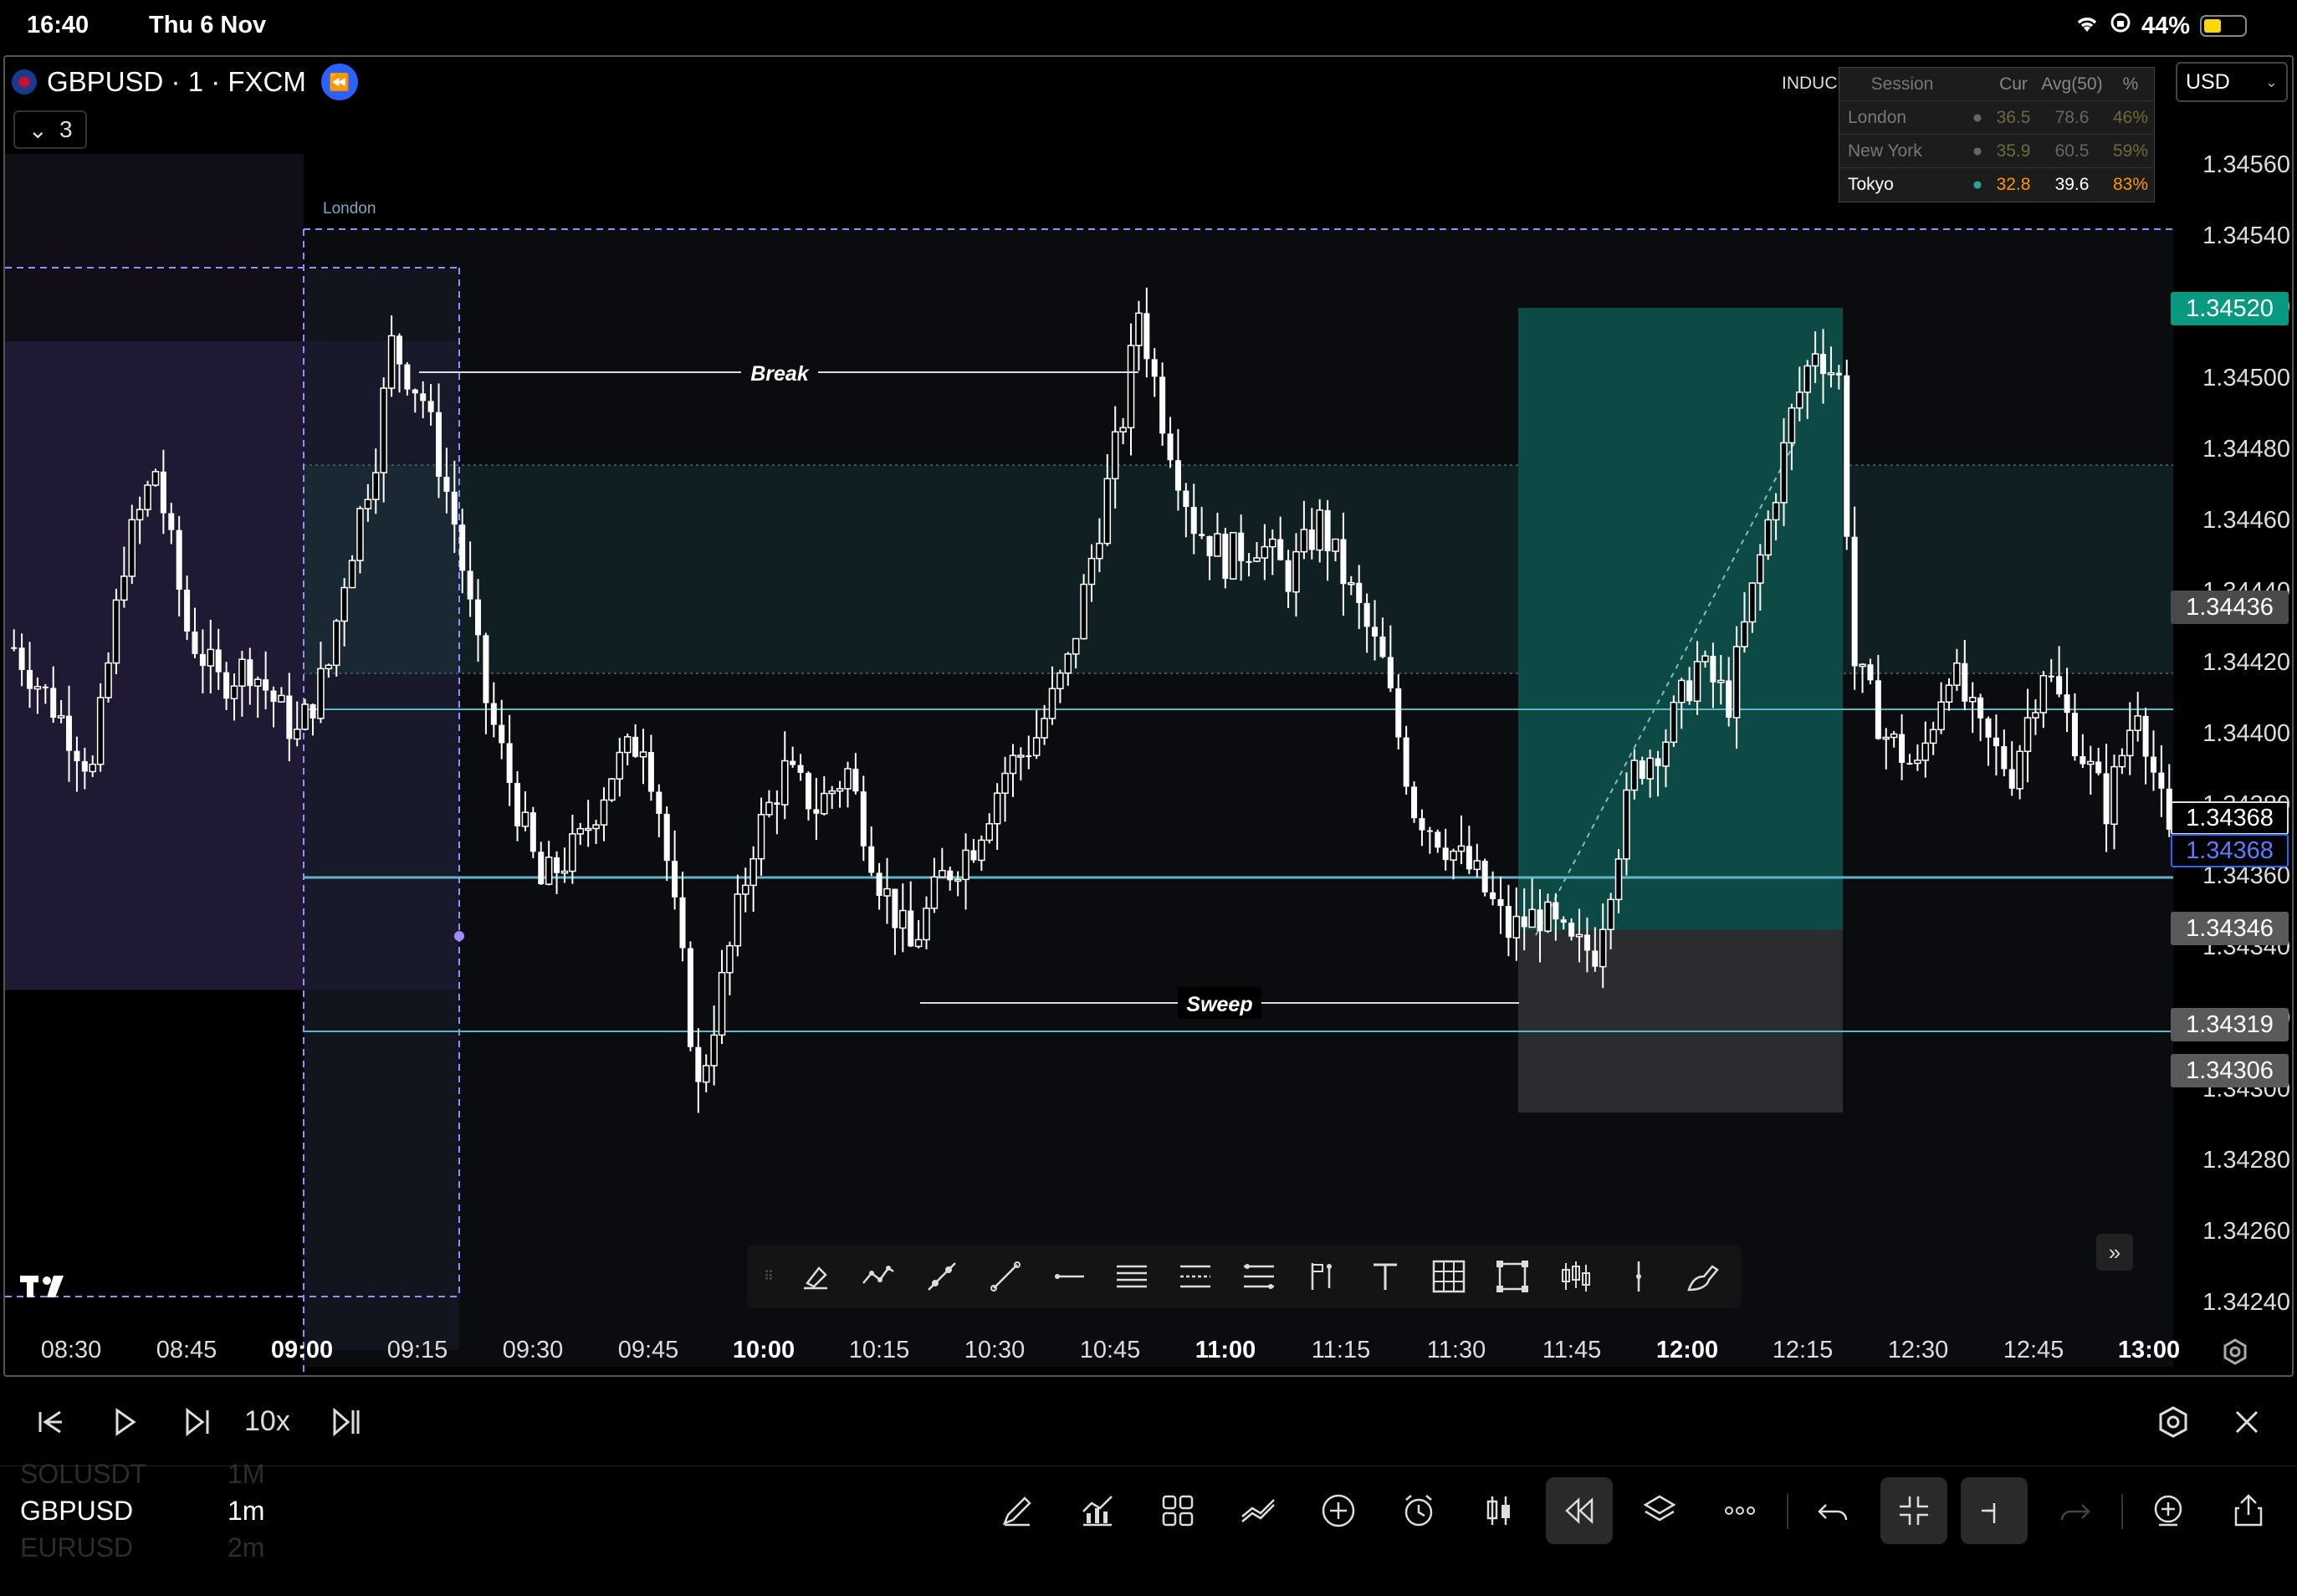 The image size is (2297, 1596). Describe the element at coordinates (2247, 1422) in the screenshot. I see `close-replay-icon` at that location.